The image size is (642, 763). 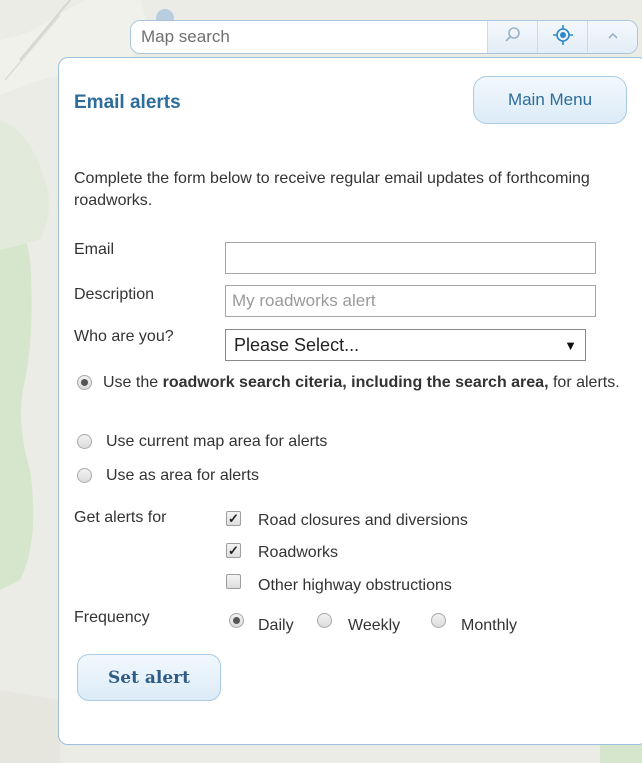 I want to click on search-button, so click(x=512, y=37).